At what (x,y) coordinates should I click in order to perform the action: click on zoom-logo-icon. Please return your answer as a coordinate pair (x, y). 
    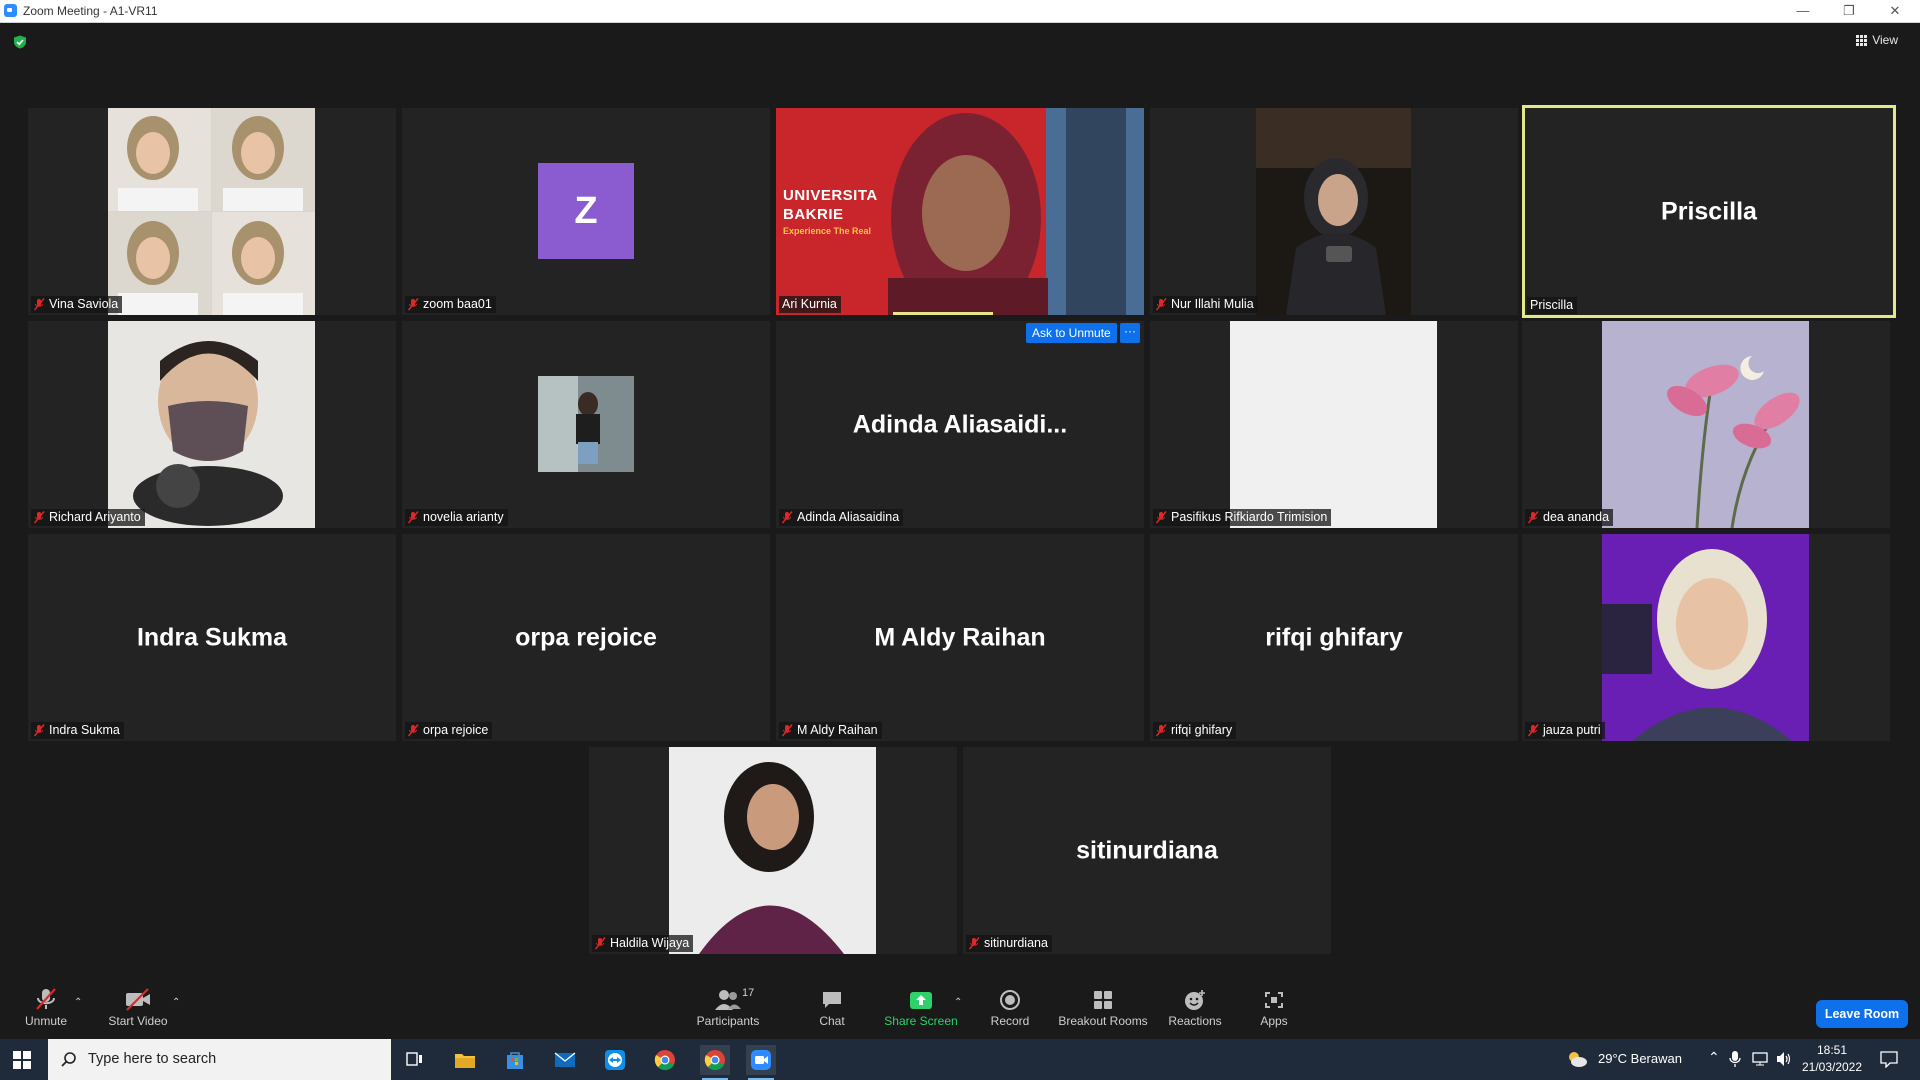
    Looking at the image, I should click on (10, 10).